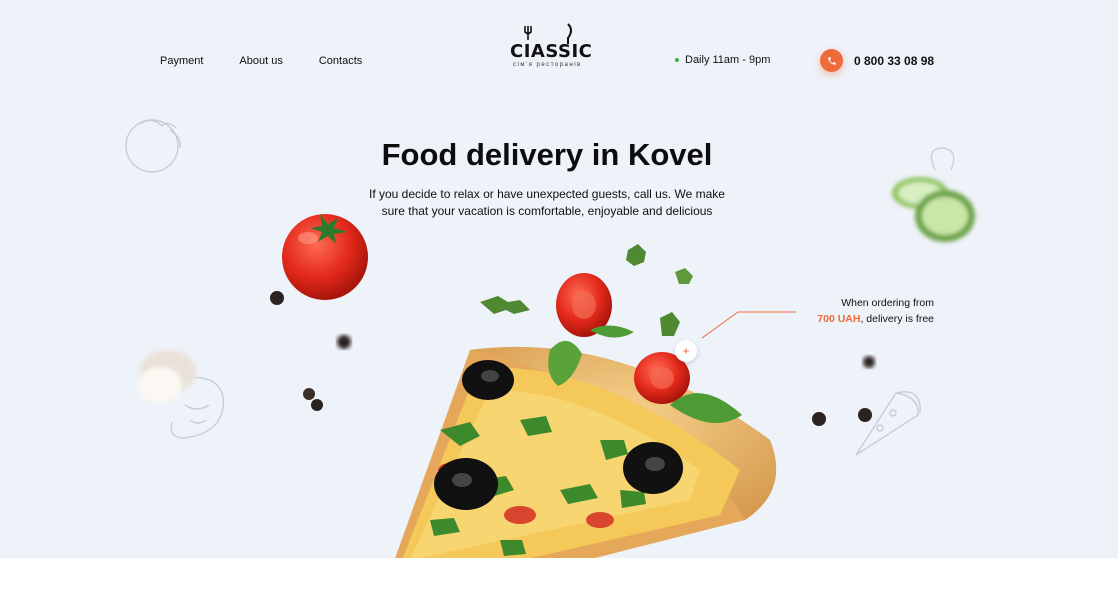 This screenshot has width=1118, height=608. I want to click on working-hours: Daily 11am - 9pm, so click(722, 60).